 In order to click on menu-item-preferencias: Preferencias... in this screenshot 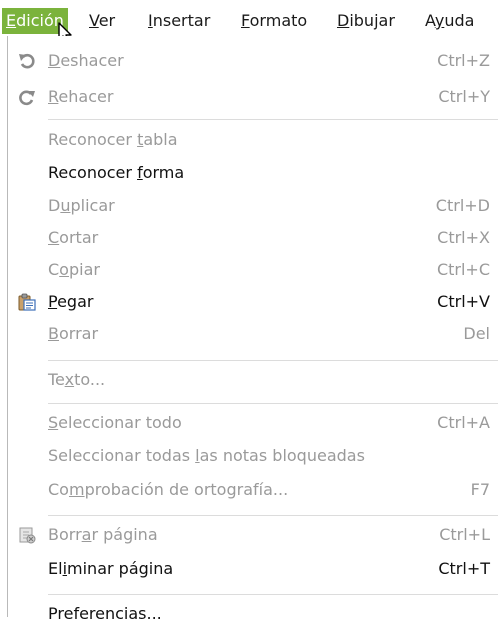, I will do `click(253, 614)`.